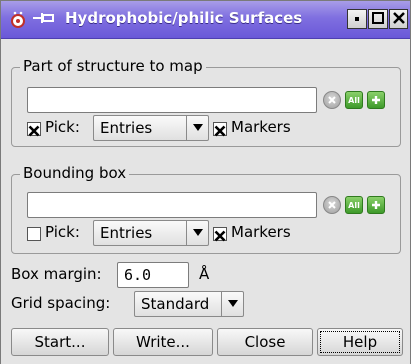 This screenshot has width=411, height=364. I want to click on structure-markers-checkbox, so click(220, 129).